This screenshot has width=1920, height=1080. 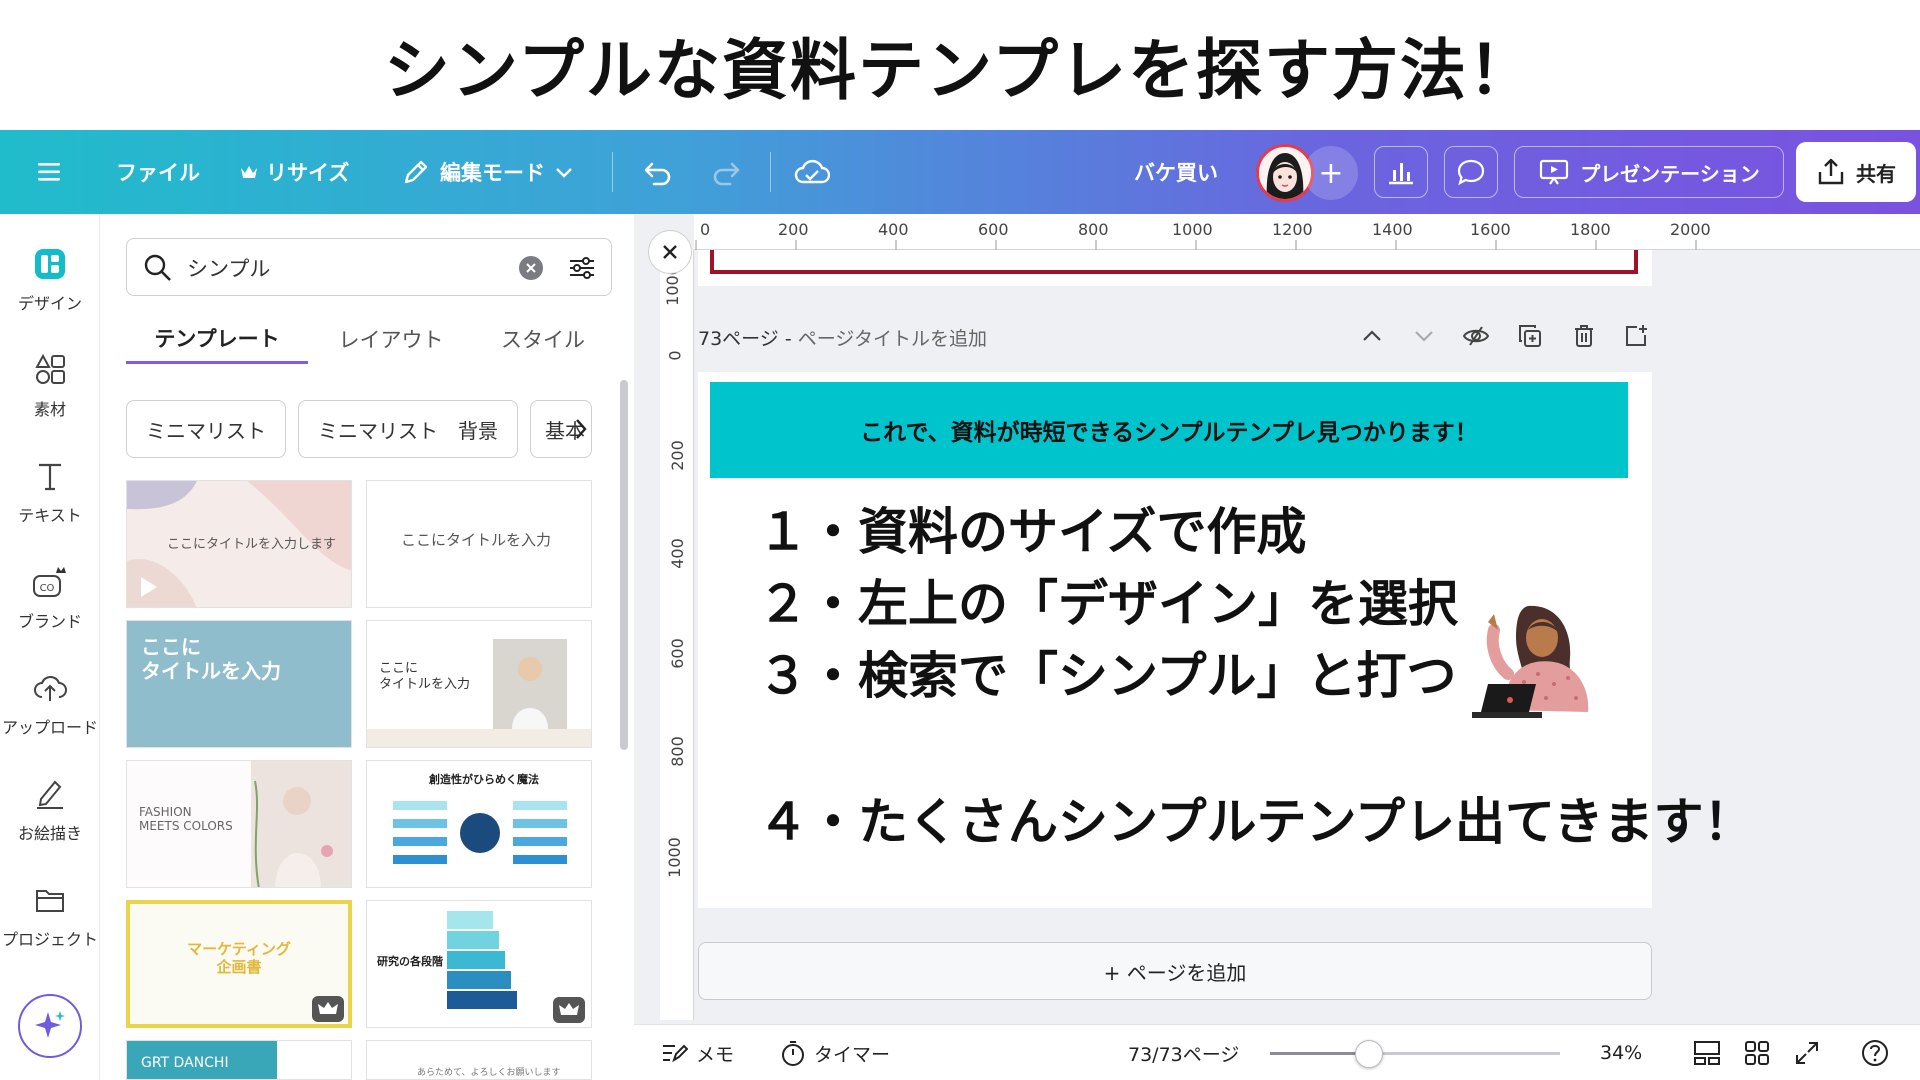 I want to click on undo-icon, so click(x=657, y=174).